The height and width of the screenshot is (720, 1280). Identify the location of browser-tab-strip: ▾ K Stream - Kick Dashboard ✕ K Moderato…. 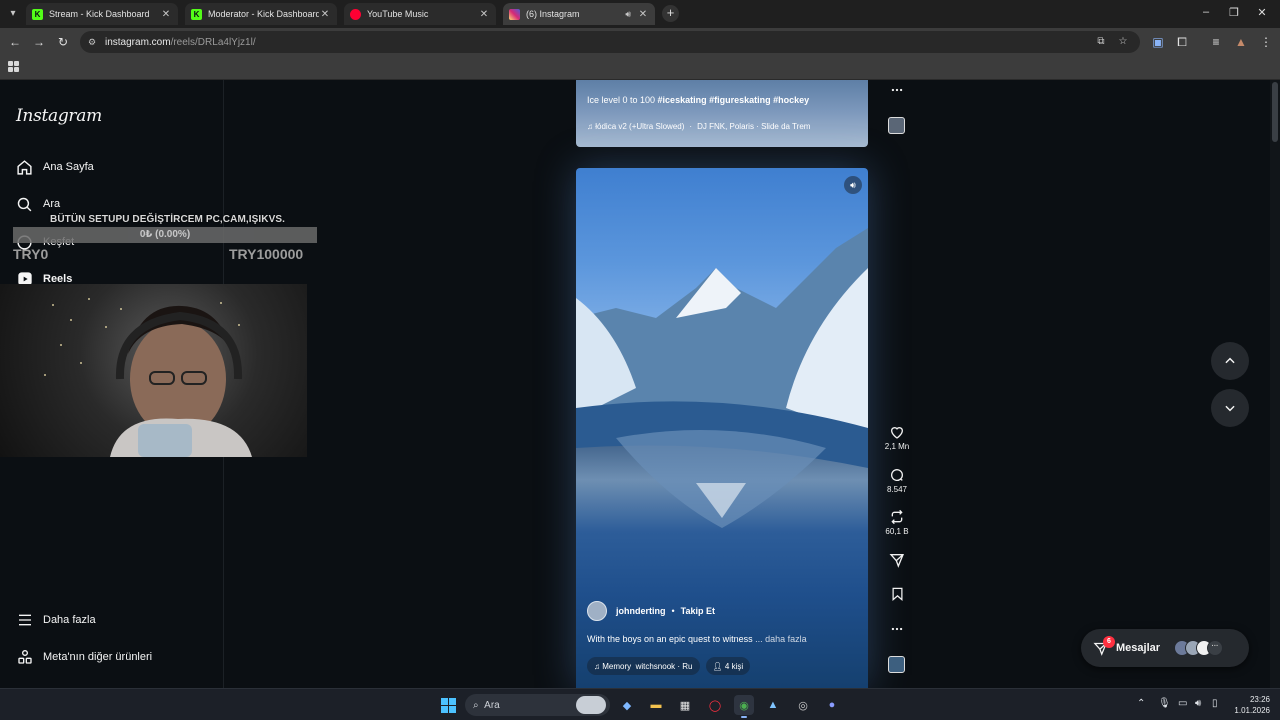
(640, 14).